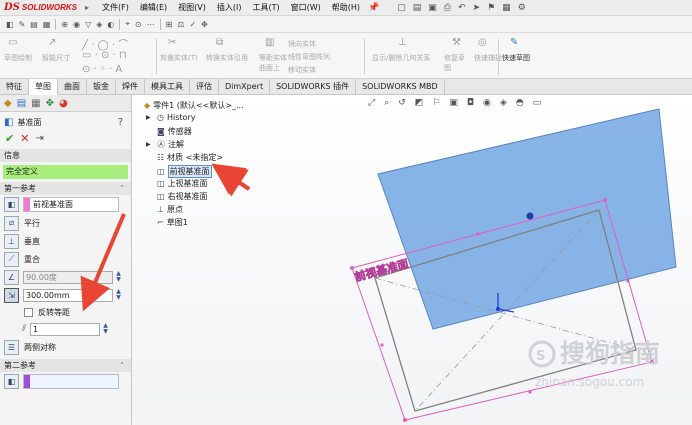 This screenshot has width=692, height=425. What do you see at coordinates (180, 24) in the screenshot?
I see `mass-icon: ⚖` at bounding box center [180, 24].